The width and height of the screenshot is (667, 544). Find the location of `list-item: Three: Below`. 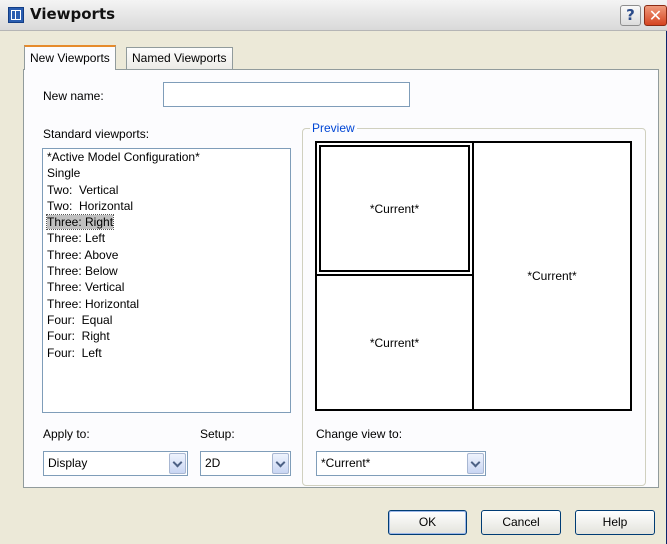

list-item: Three: Below is located at coordinates (166, 271).